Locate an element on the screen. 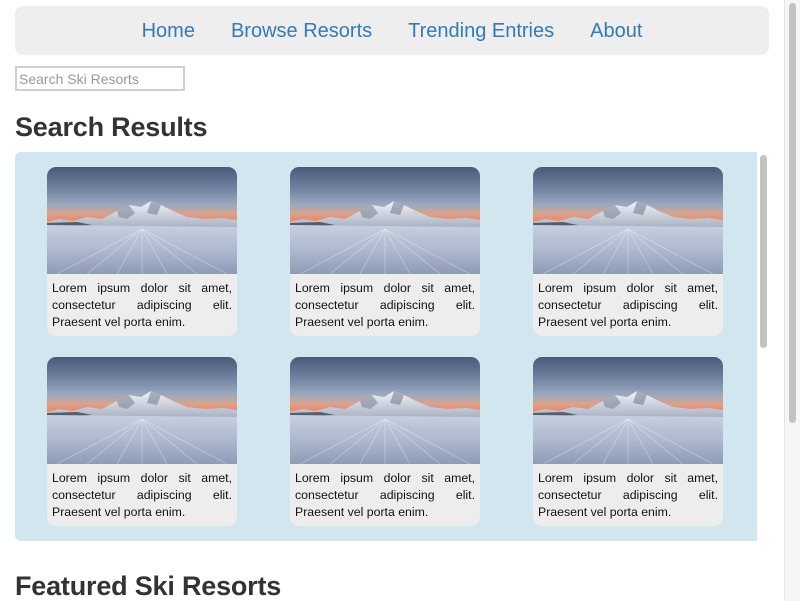  search-input is located at coordinates (100, 78).